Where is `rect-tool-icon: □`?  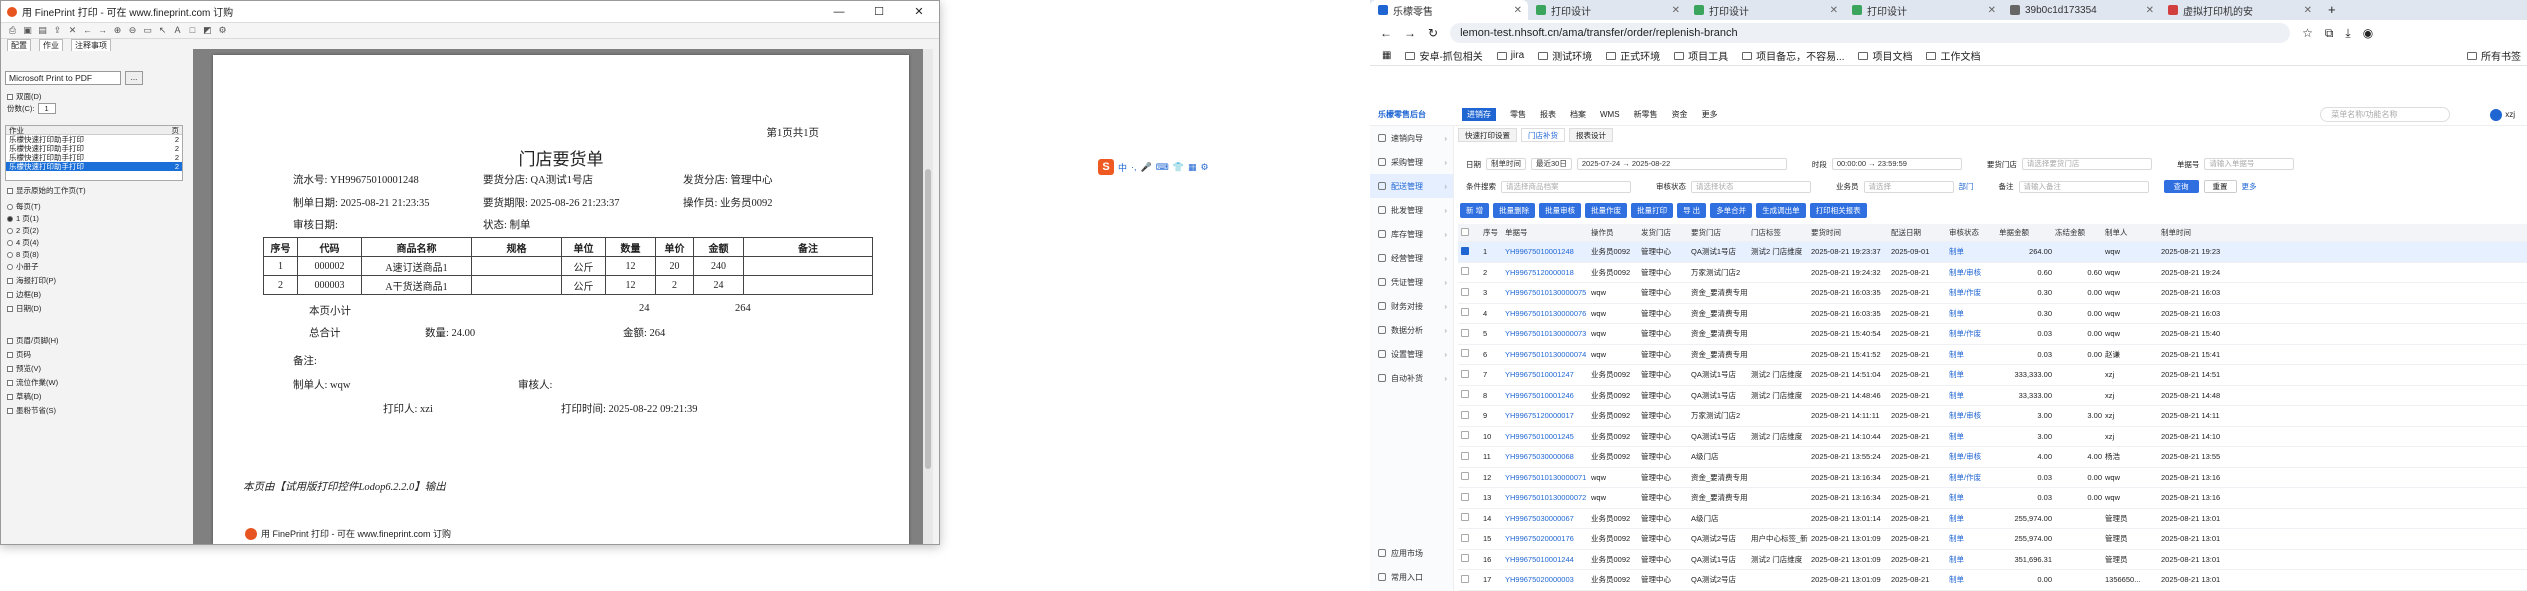 rect-tool-icon: □ is located at coordinates (192, 30).